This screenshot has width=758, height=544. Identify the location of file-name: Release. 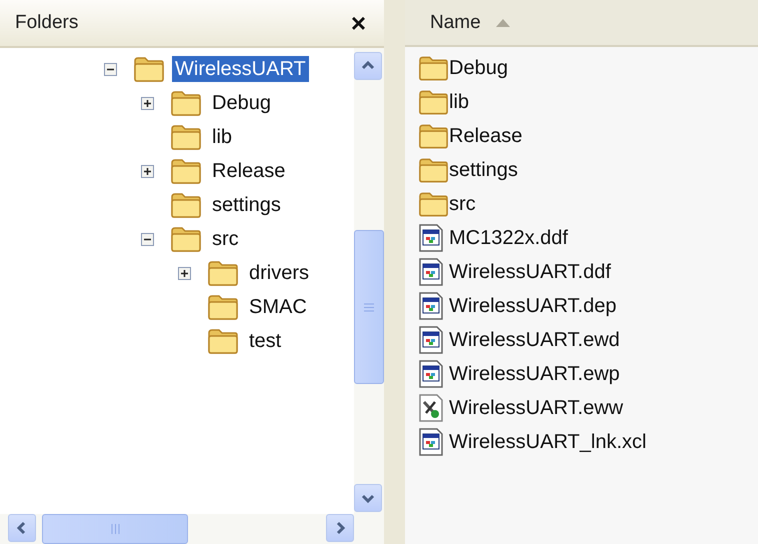
(485, 136).